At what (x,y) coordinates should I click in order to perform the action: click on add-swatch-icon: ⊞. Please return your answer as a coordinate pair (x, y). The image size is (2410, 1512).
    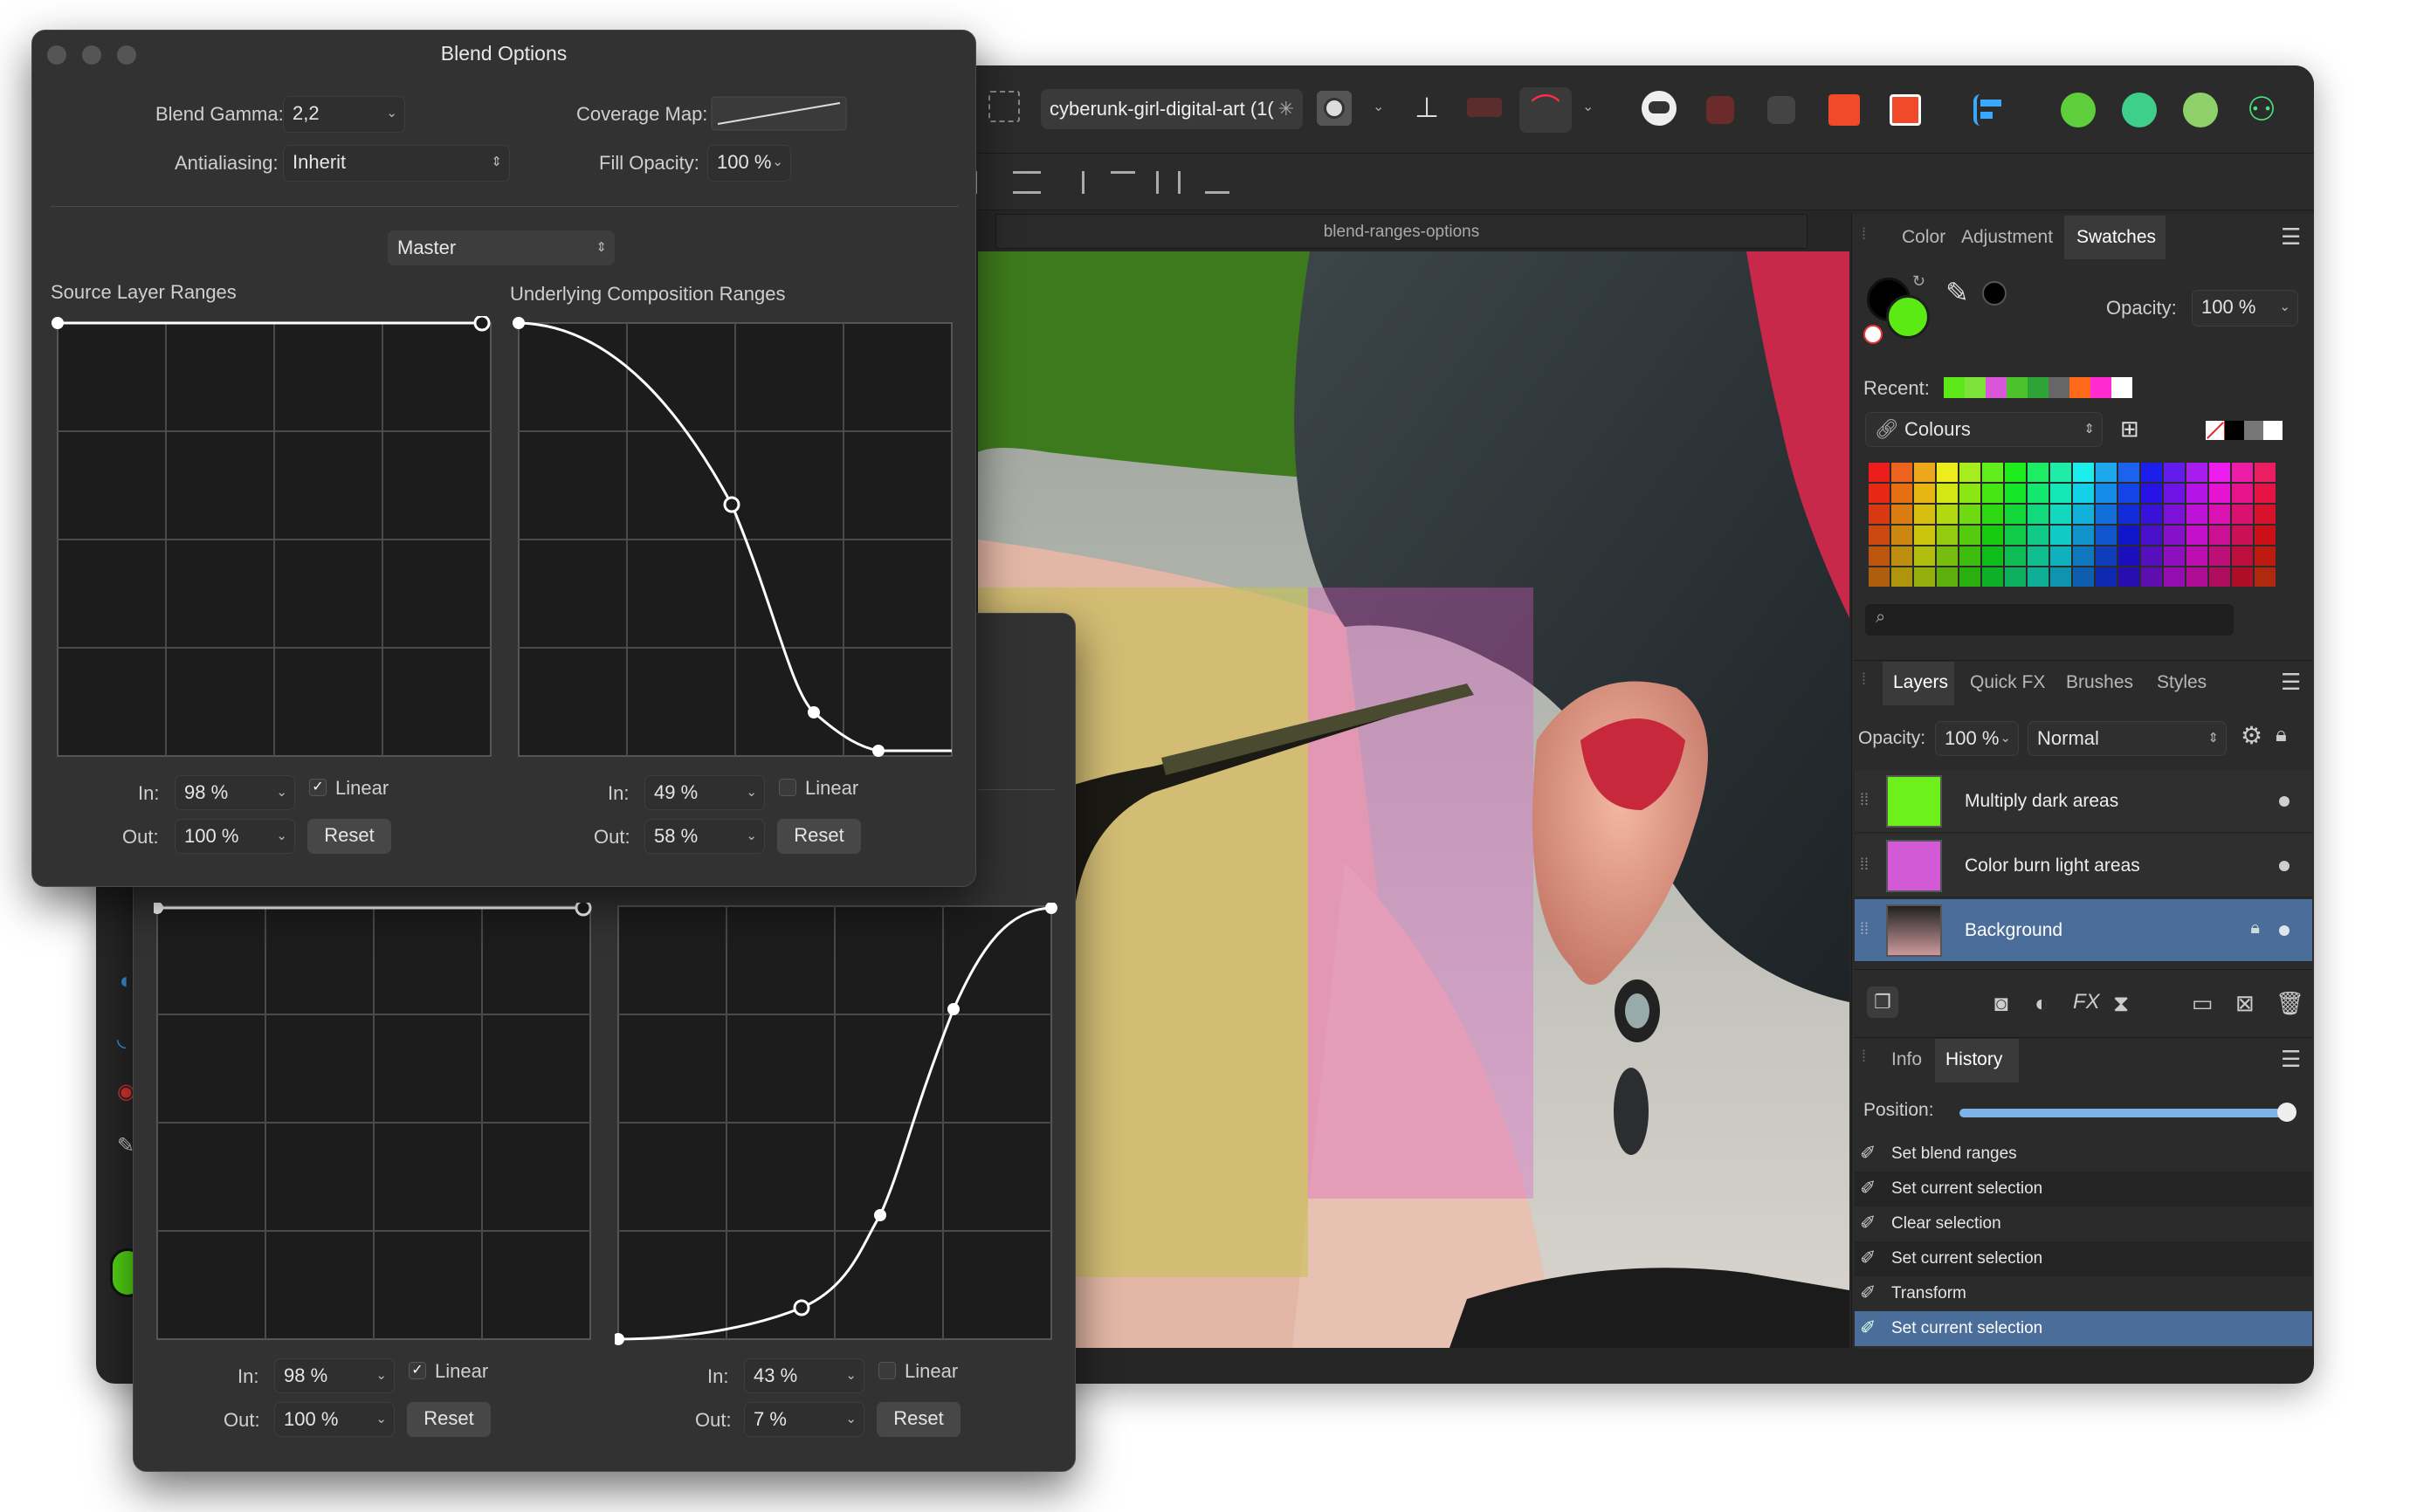
    Looking at the image, I should click on (2129, 430).